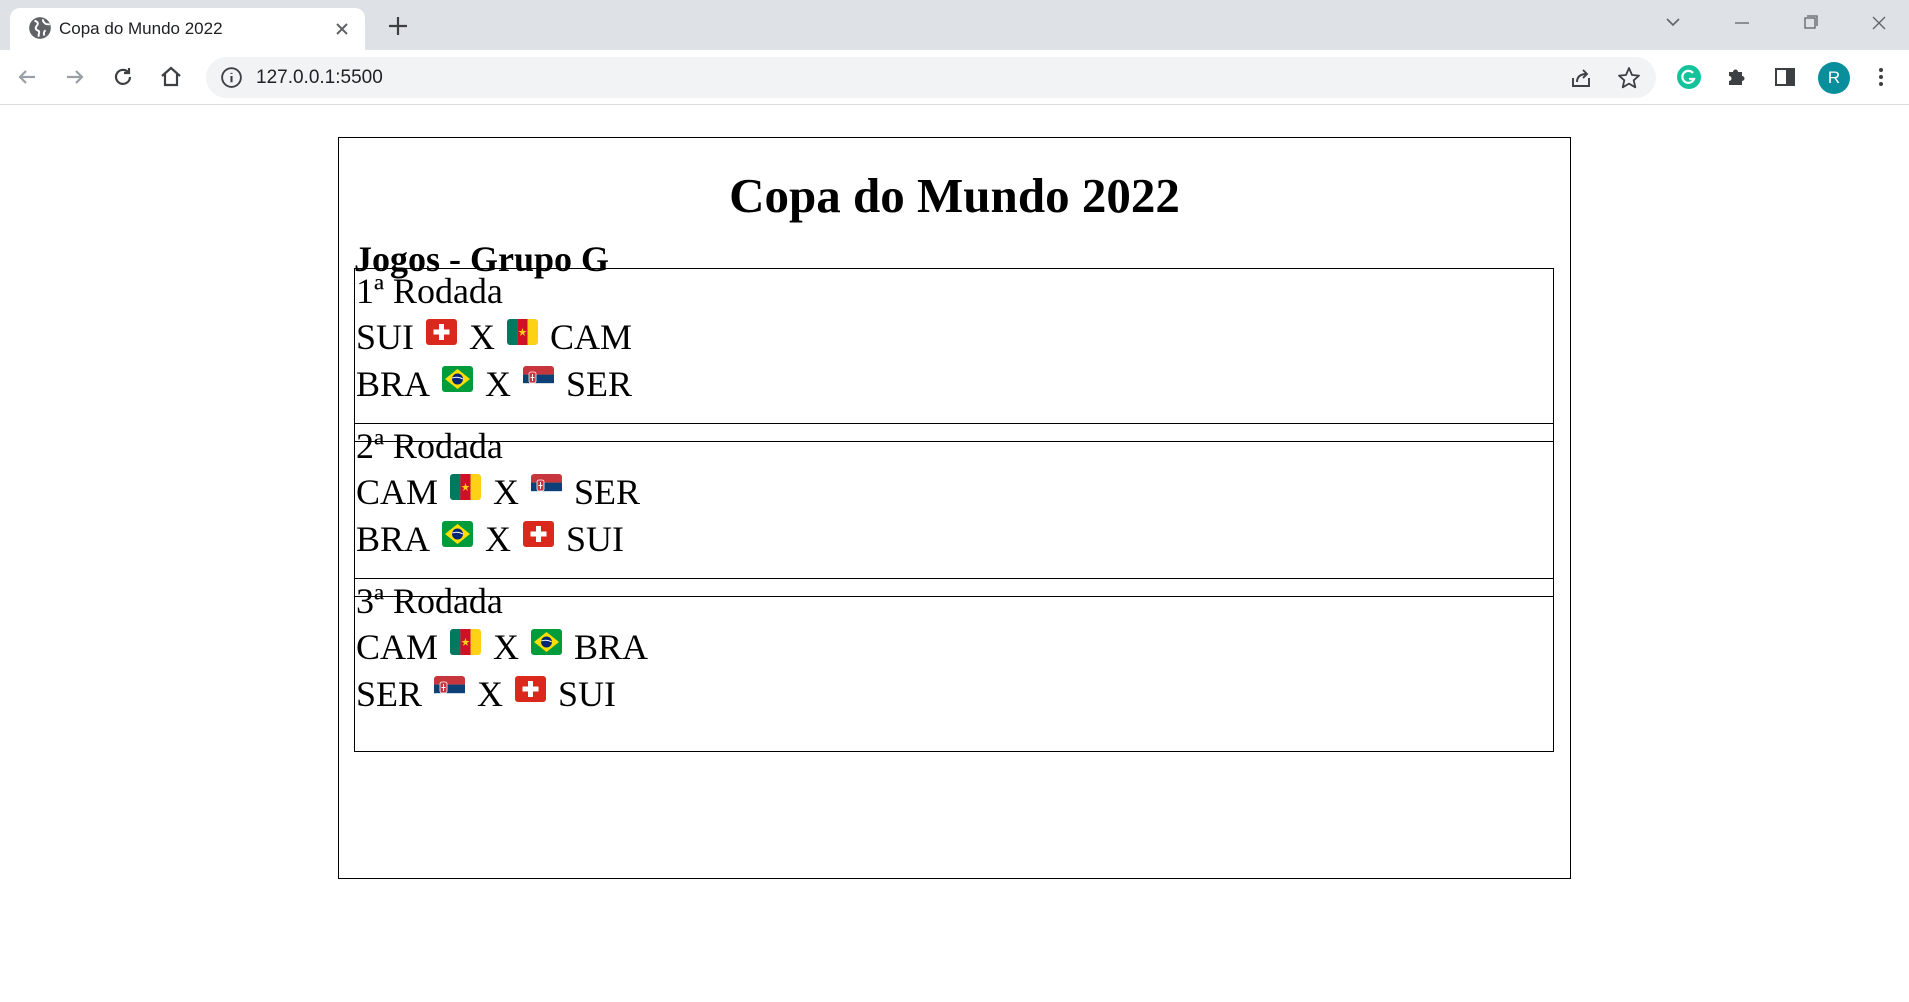 This screenshot has width=1909, height=1002. I want to click on page-title: Copa do Mundo 2022, so click(954, 195).